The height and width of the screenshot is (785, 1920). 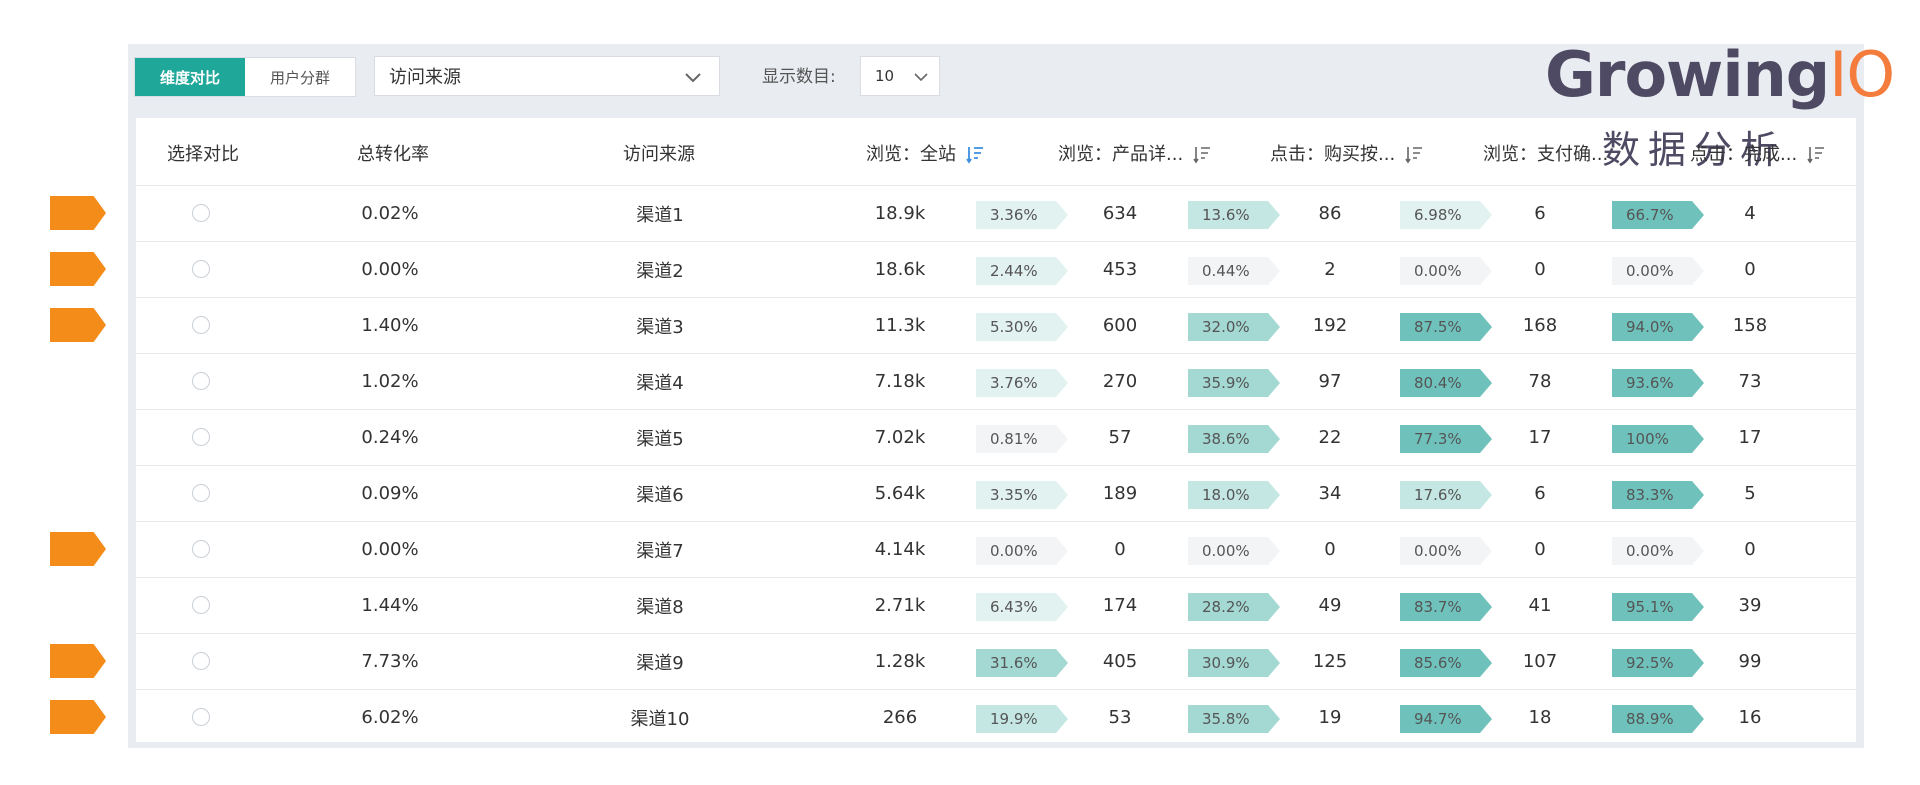 What do you see at coordinates (660, 439) in the screenshot?
I see `cell-source: 渠道5` at bounding box center [660, 439].